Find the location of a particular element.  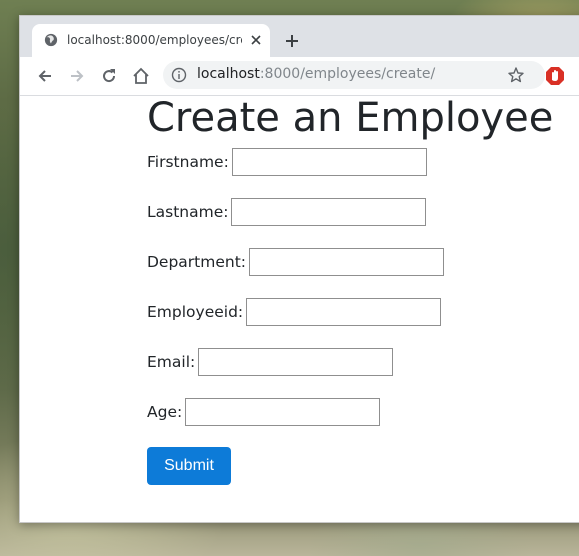

url-host: localhost is located at coordinates (228, 74).